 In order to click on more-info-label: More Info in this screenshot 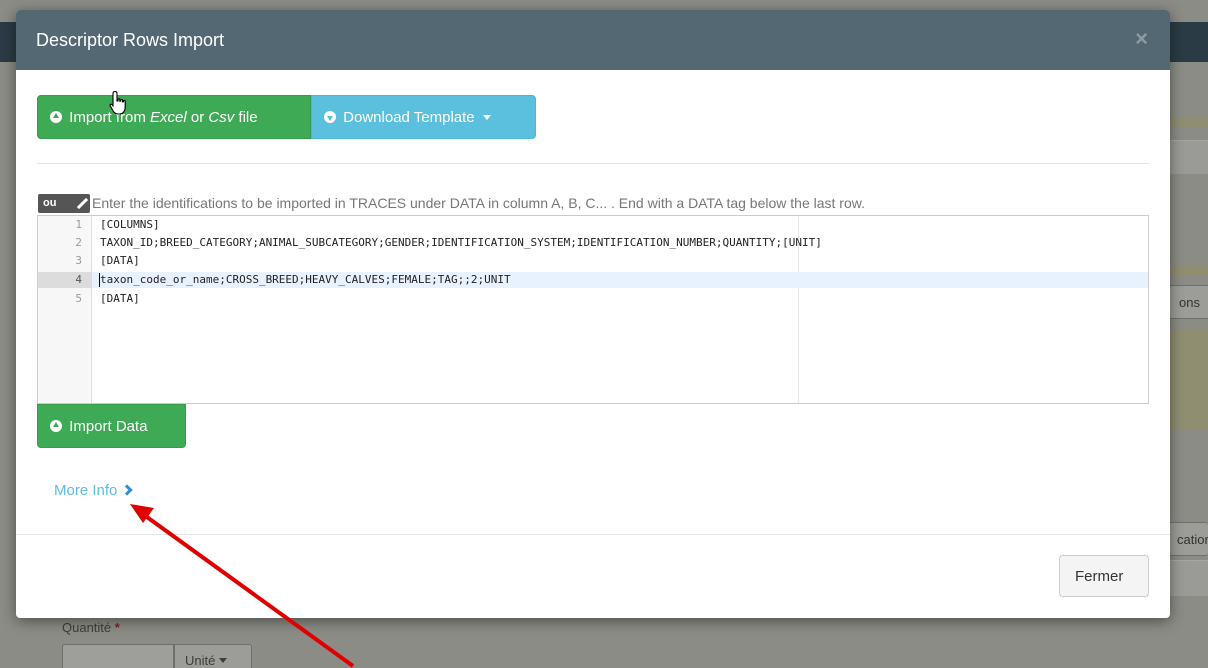, I will do `click(86, 490)`.